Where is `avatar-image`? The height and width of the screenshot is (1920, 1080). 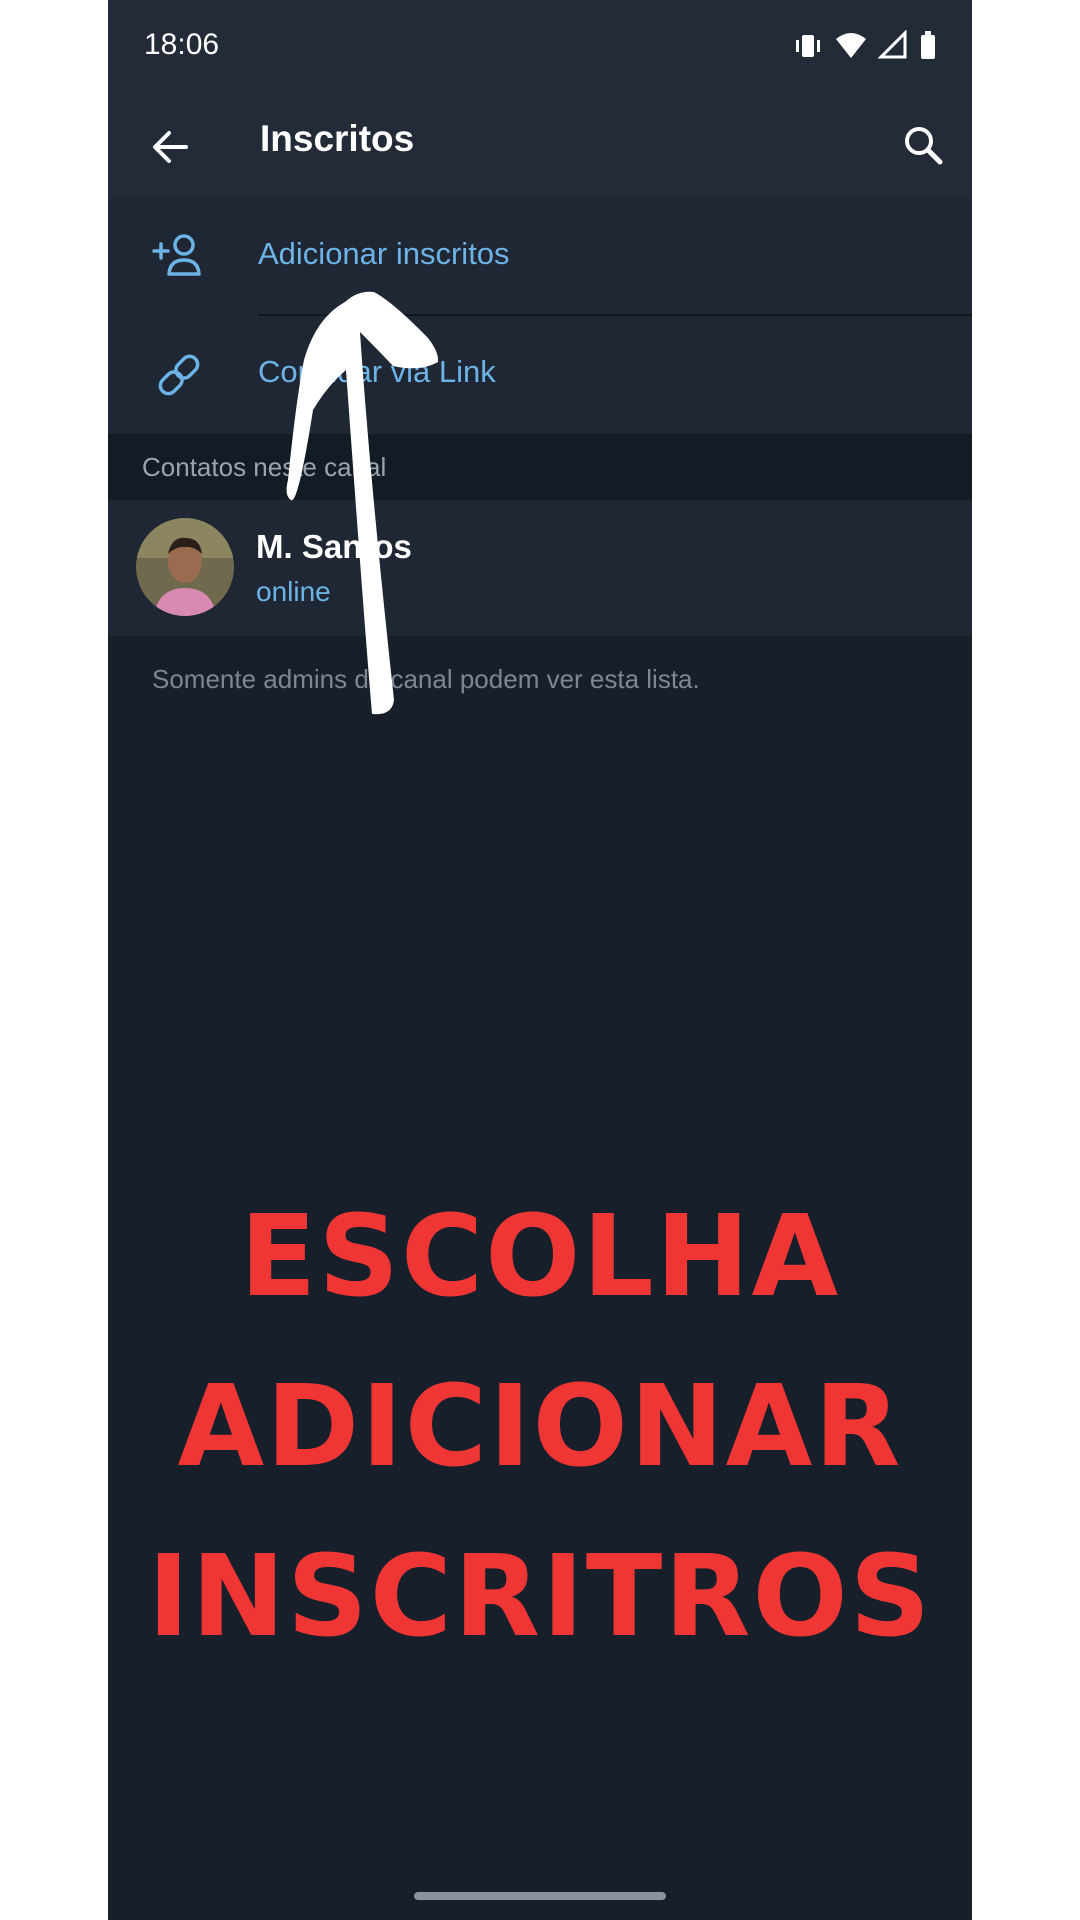
avatar-image is located at coordinates (185, 567).